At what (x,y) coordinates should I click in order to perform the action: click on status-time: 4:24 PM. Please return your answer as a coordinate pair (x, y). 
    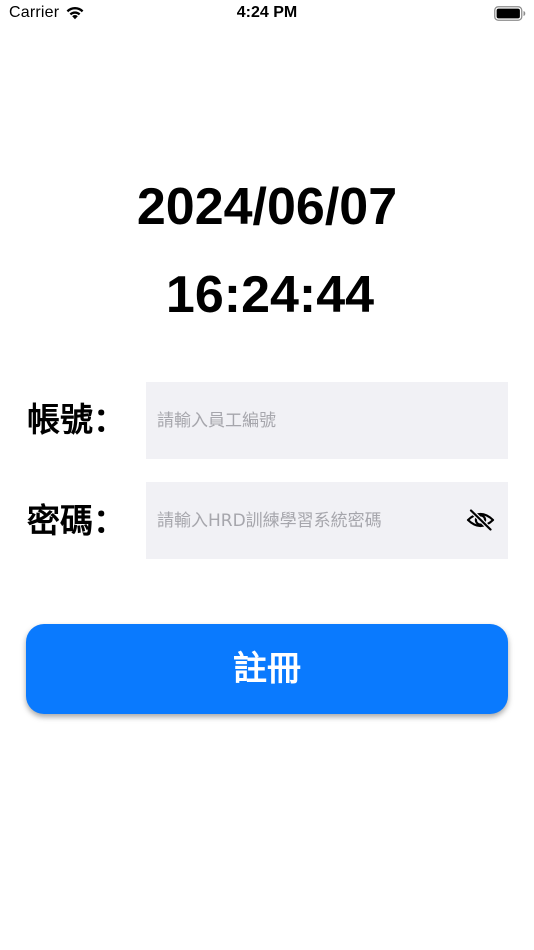
    Looking at the image, I should click on (267, 12).